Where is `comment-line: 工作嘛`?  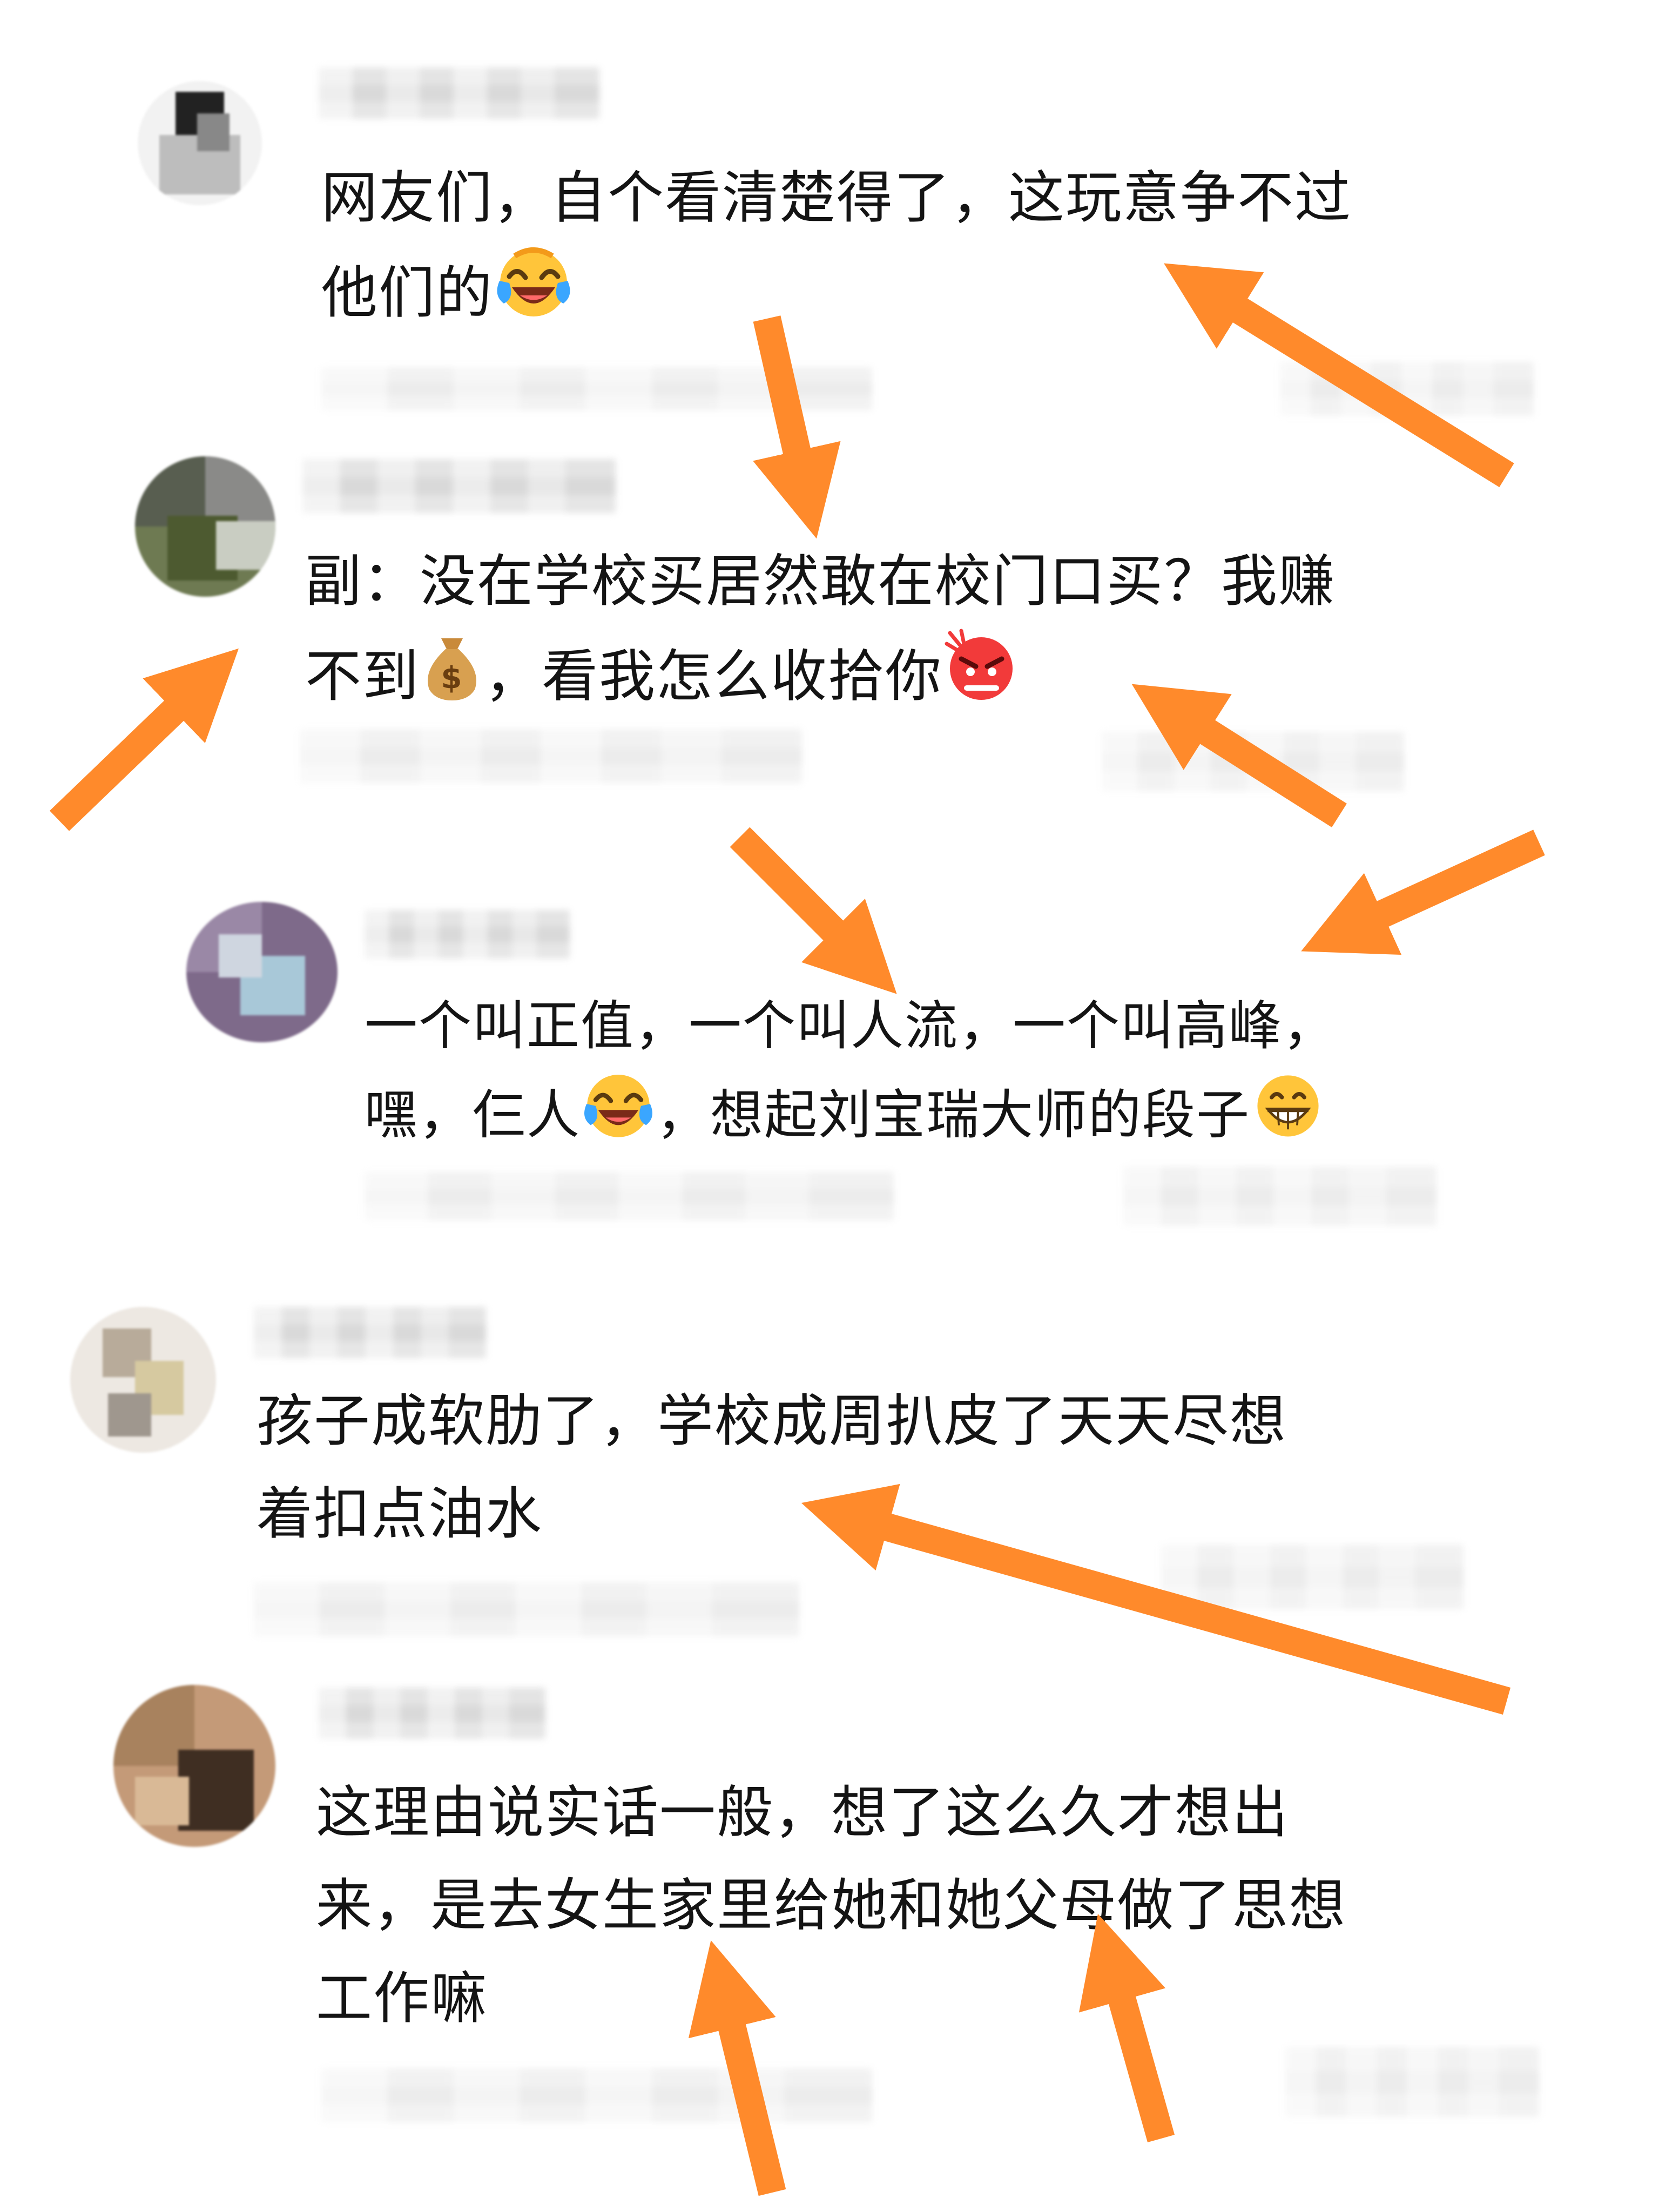 comment-line: 工作嘛 is located at coordinates (402, 1998).